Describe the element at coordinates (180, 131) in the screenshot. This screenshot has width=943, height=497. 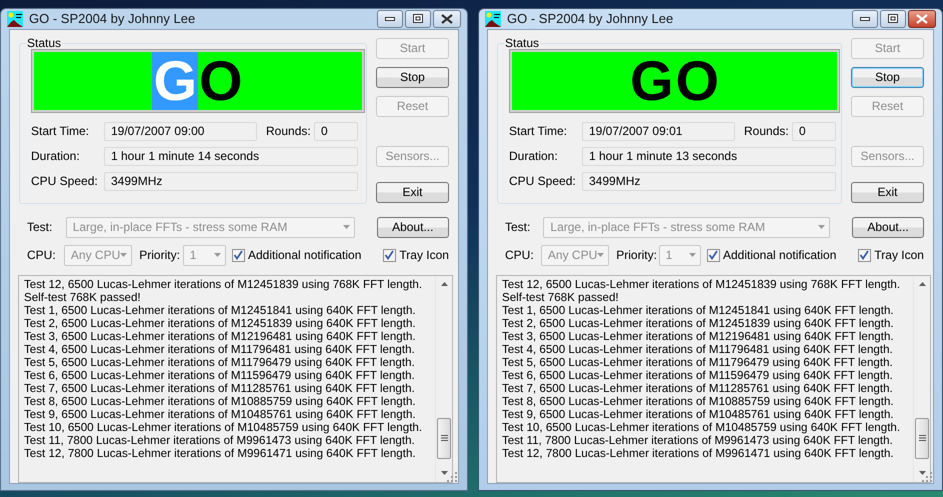
I see `readout-field: 19/07/2007 09:00` at that location.